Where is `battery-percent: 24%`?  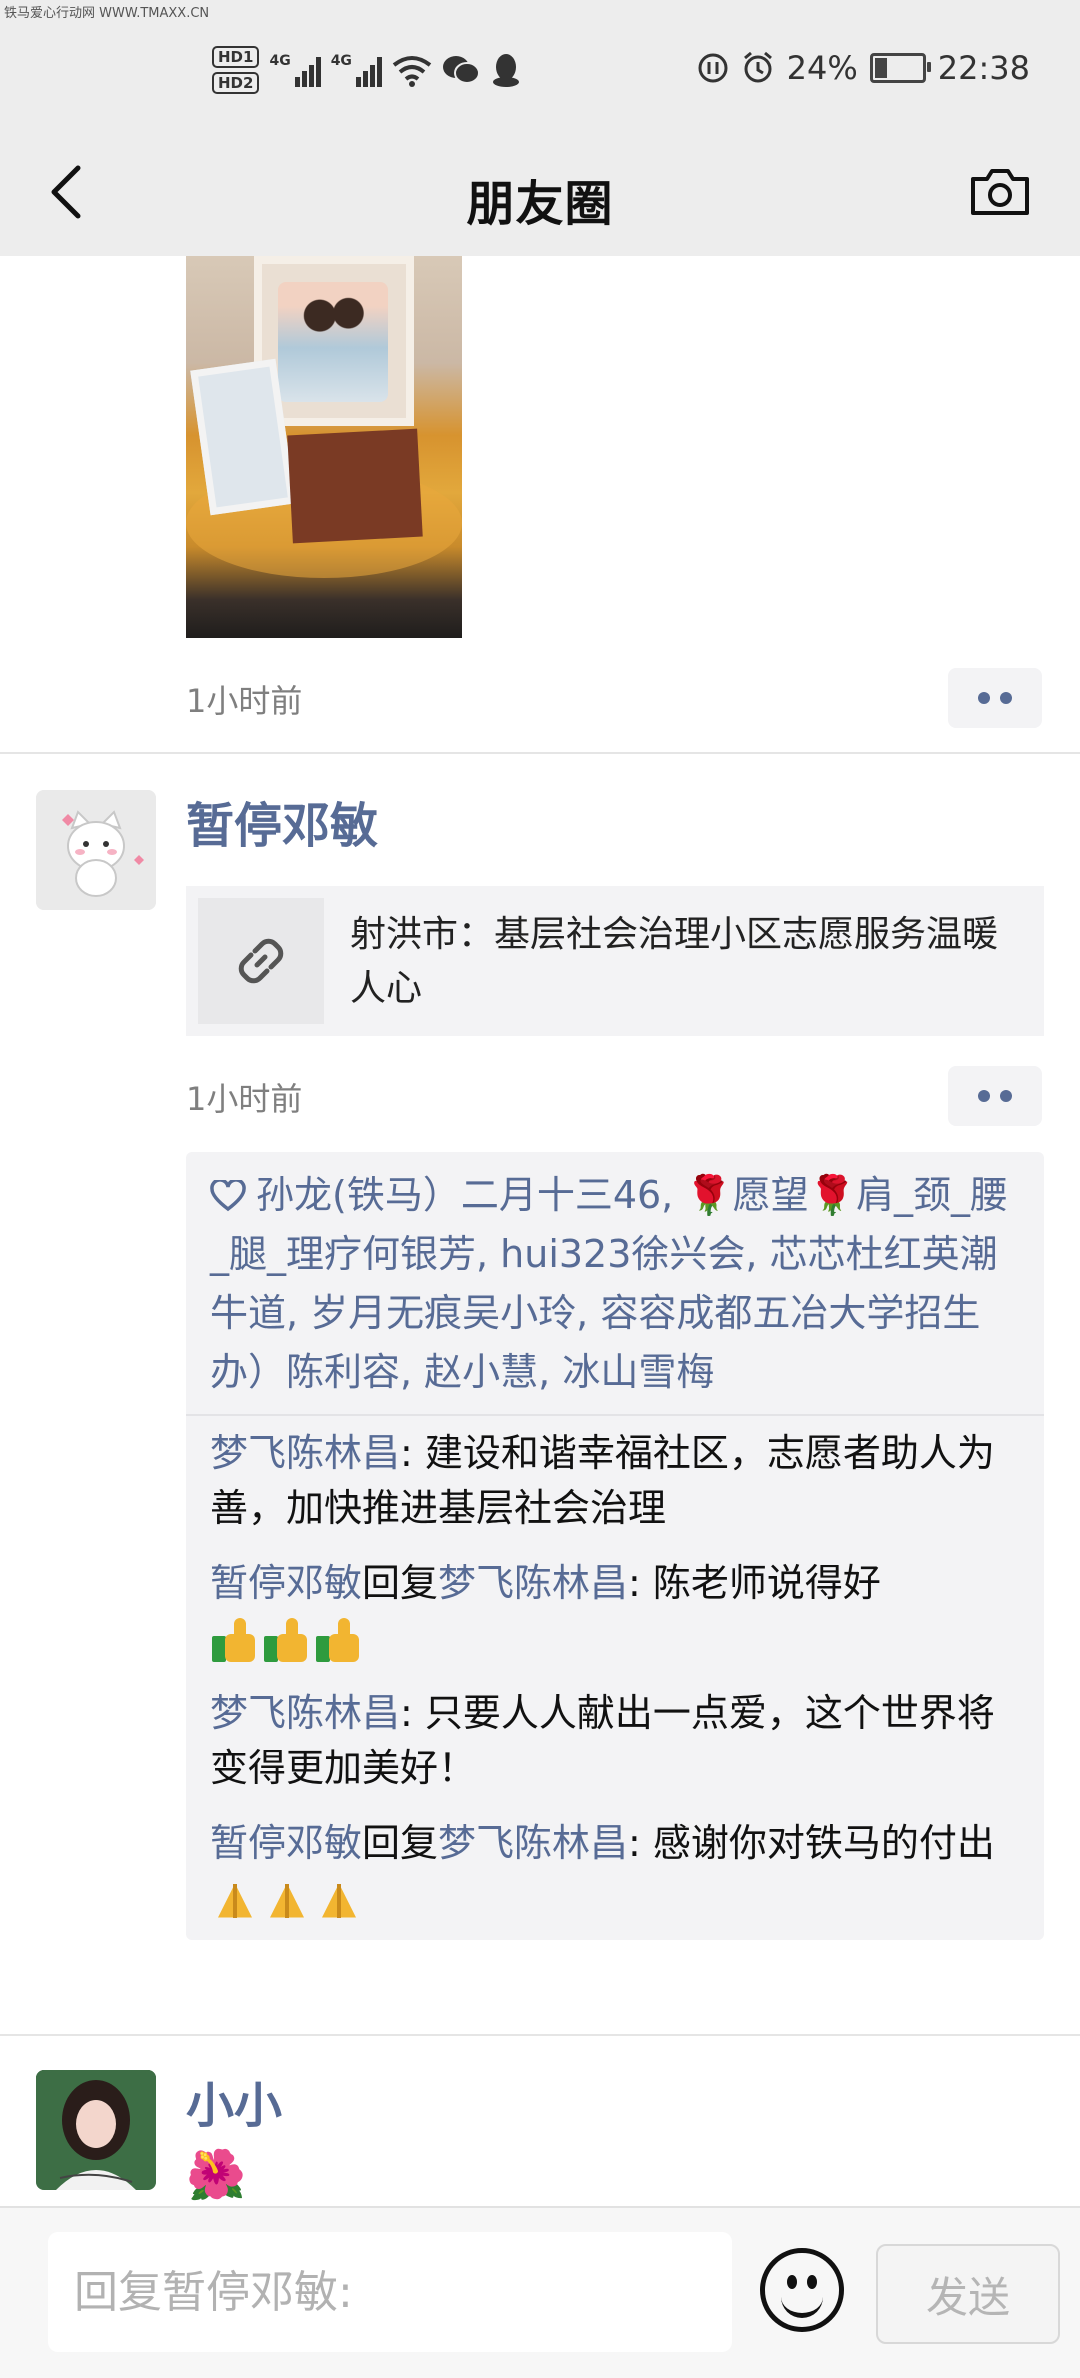 battery-percent: 24% is located at coordinates (822, 68).